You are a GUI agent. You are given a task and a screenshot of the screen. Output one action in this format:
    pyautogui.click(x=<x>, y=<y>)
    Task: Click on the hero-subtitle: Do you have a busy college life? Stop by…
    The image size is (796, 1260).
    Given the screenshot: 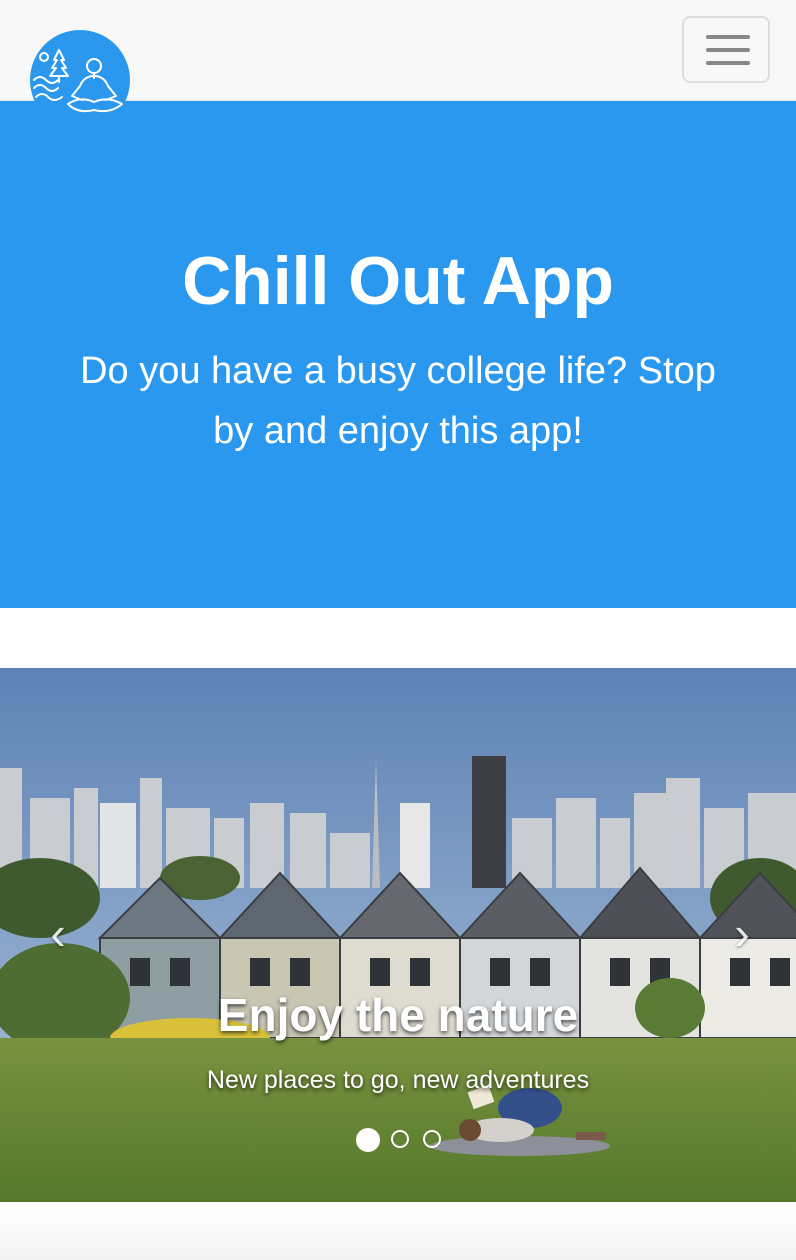 What is the action you would take?
    pyautogui.click(x=398, y=401)
    